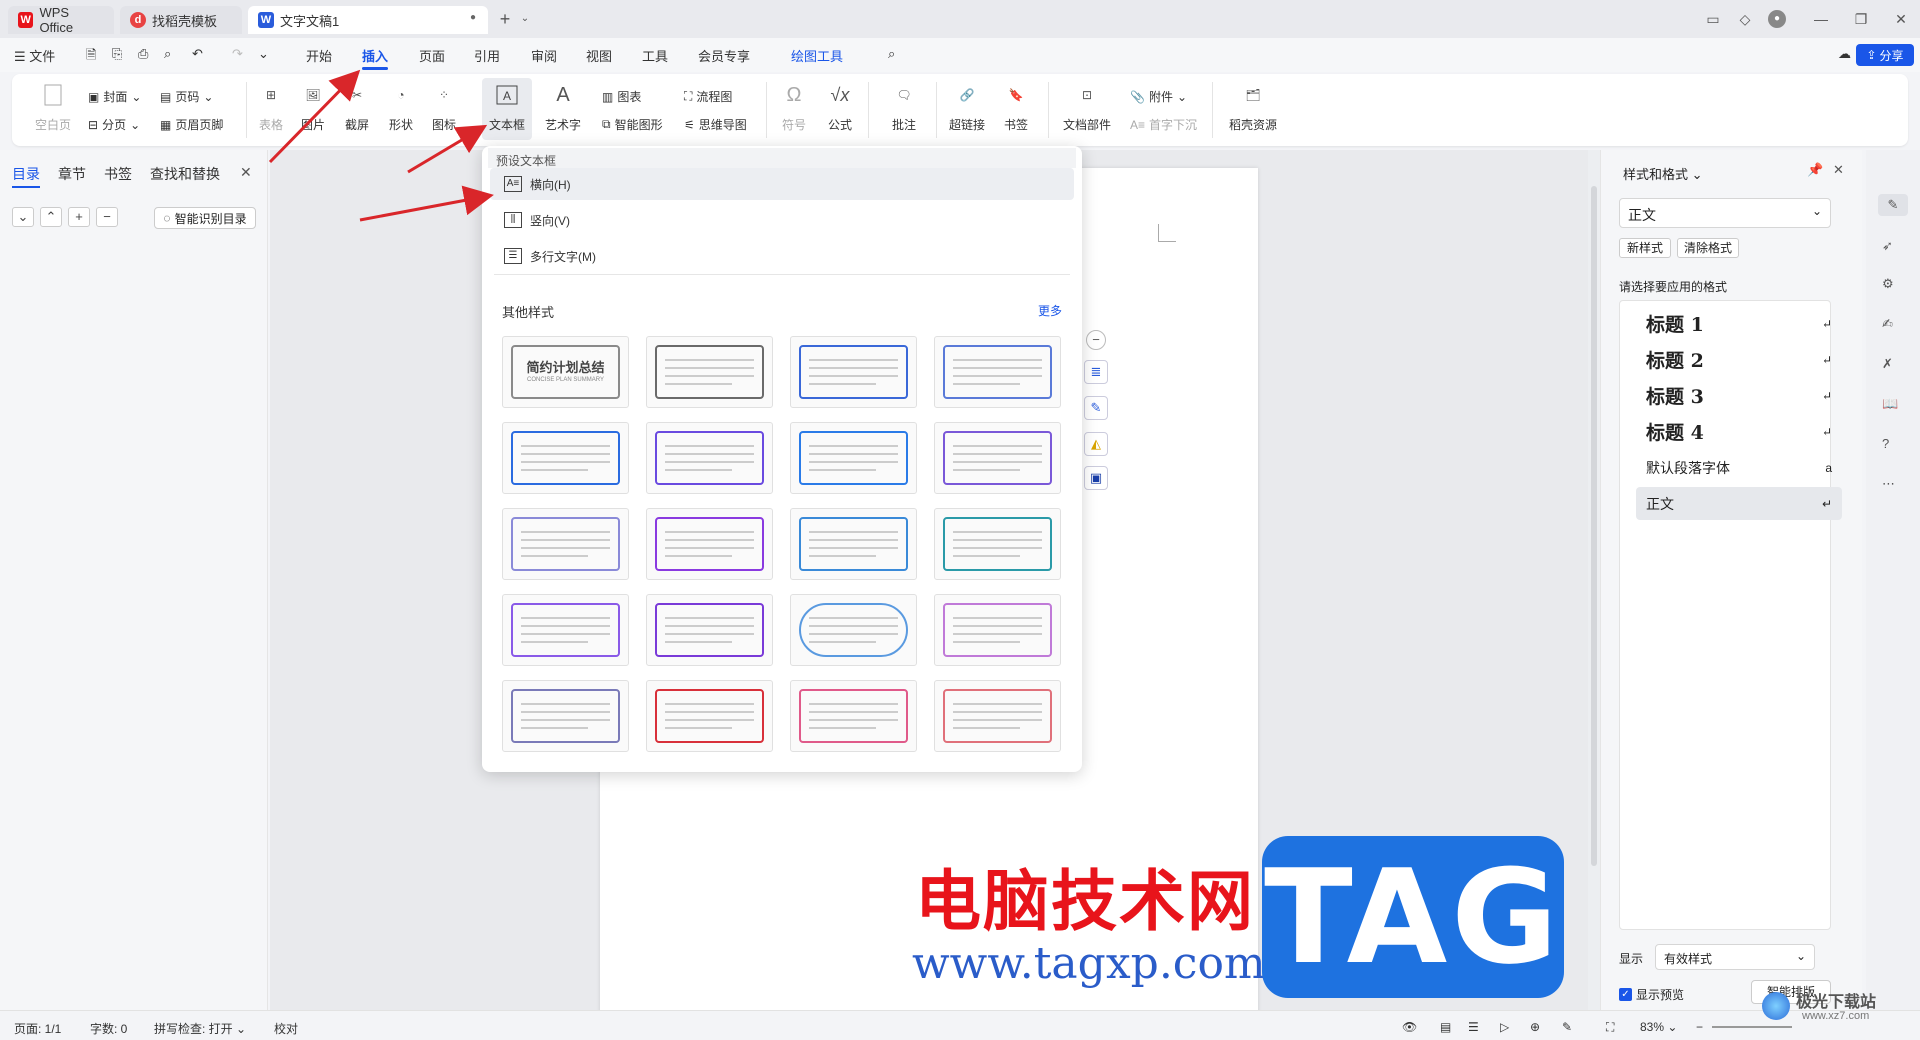 Image resolution: width=1920 pixels, height=1040 pixels. Describe the element at coordinates (447, 149) in the screenshot. I see `arrow-to-textbox-button` at that location.